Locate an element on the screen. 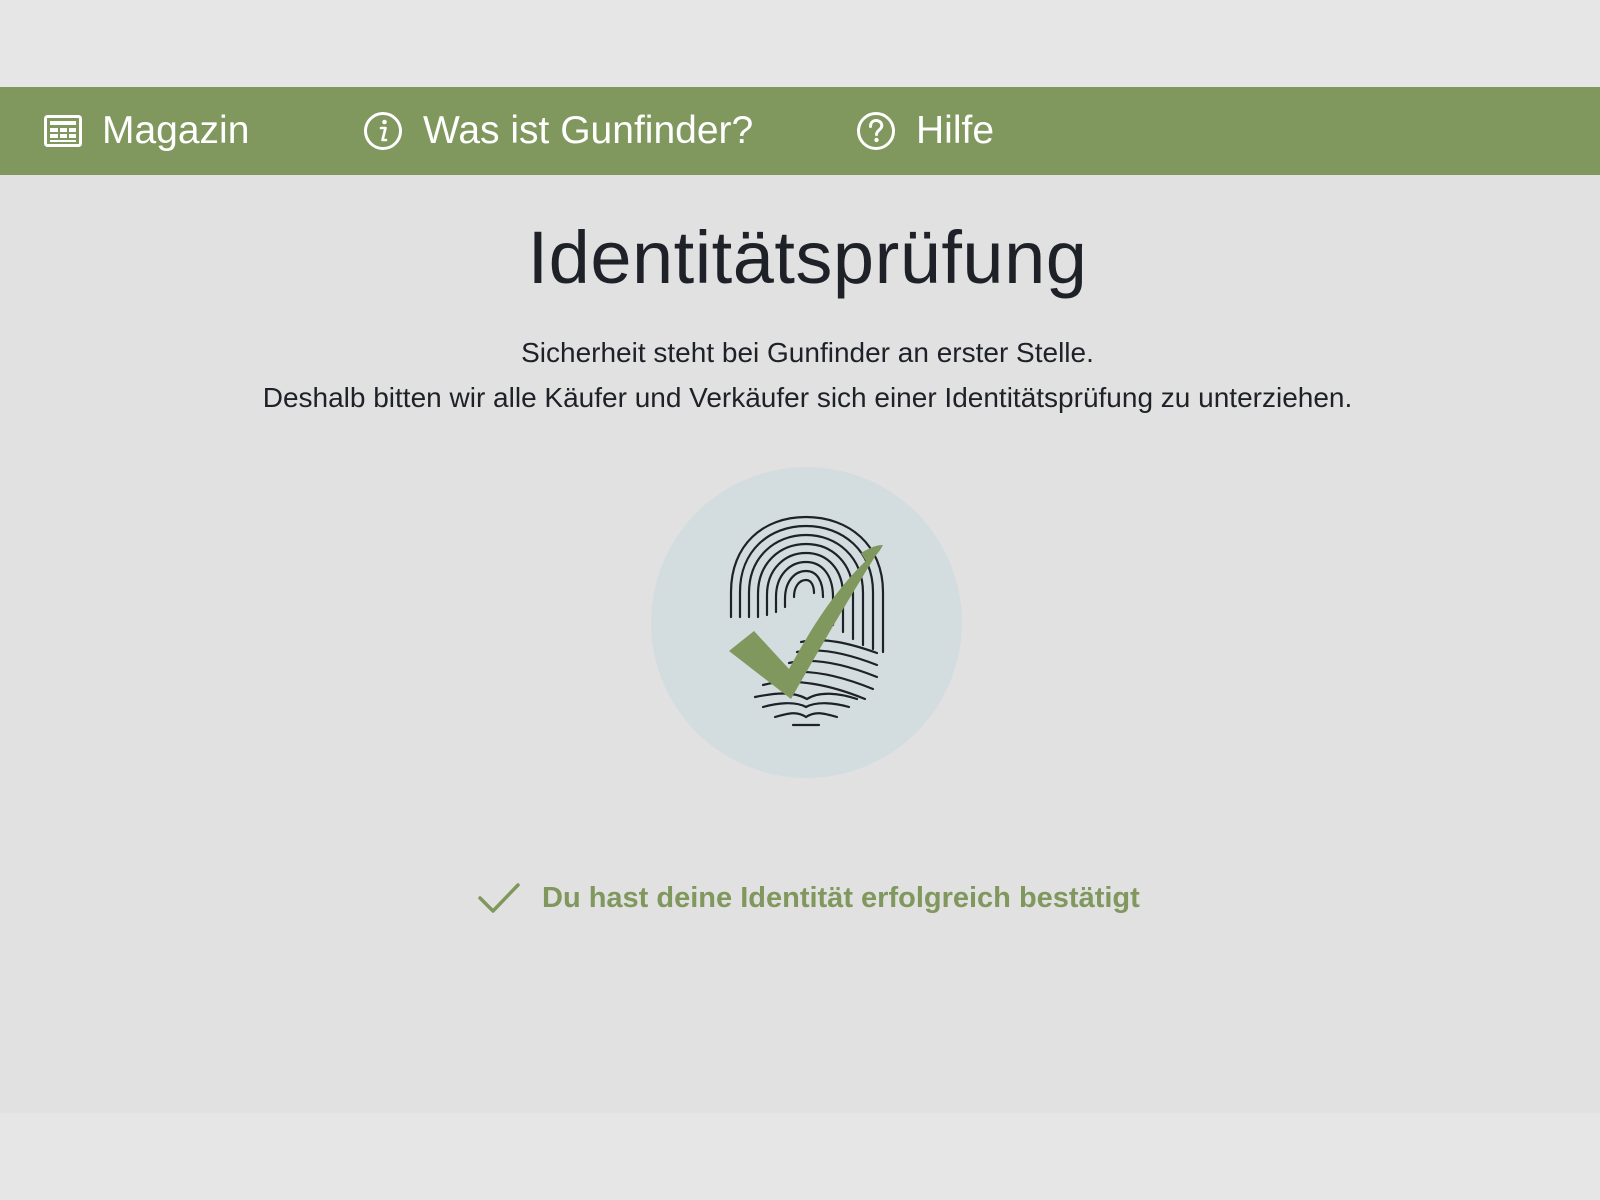 This screenshot has height=1200, width=1600. identity-illustration is located at coordinates (806, 622).